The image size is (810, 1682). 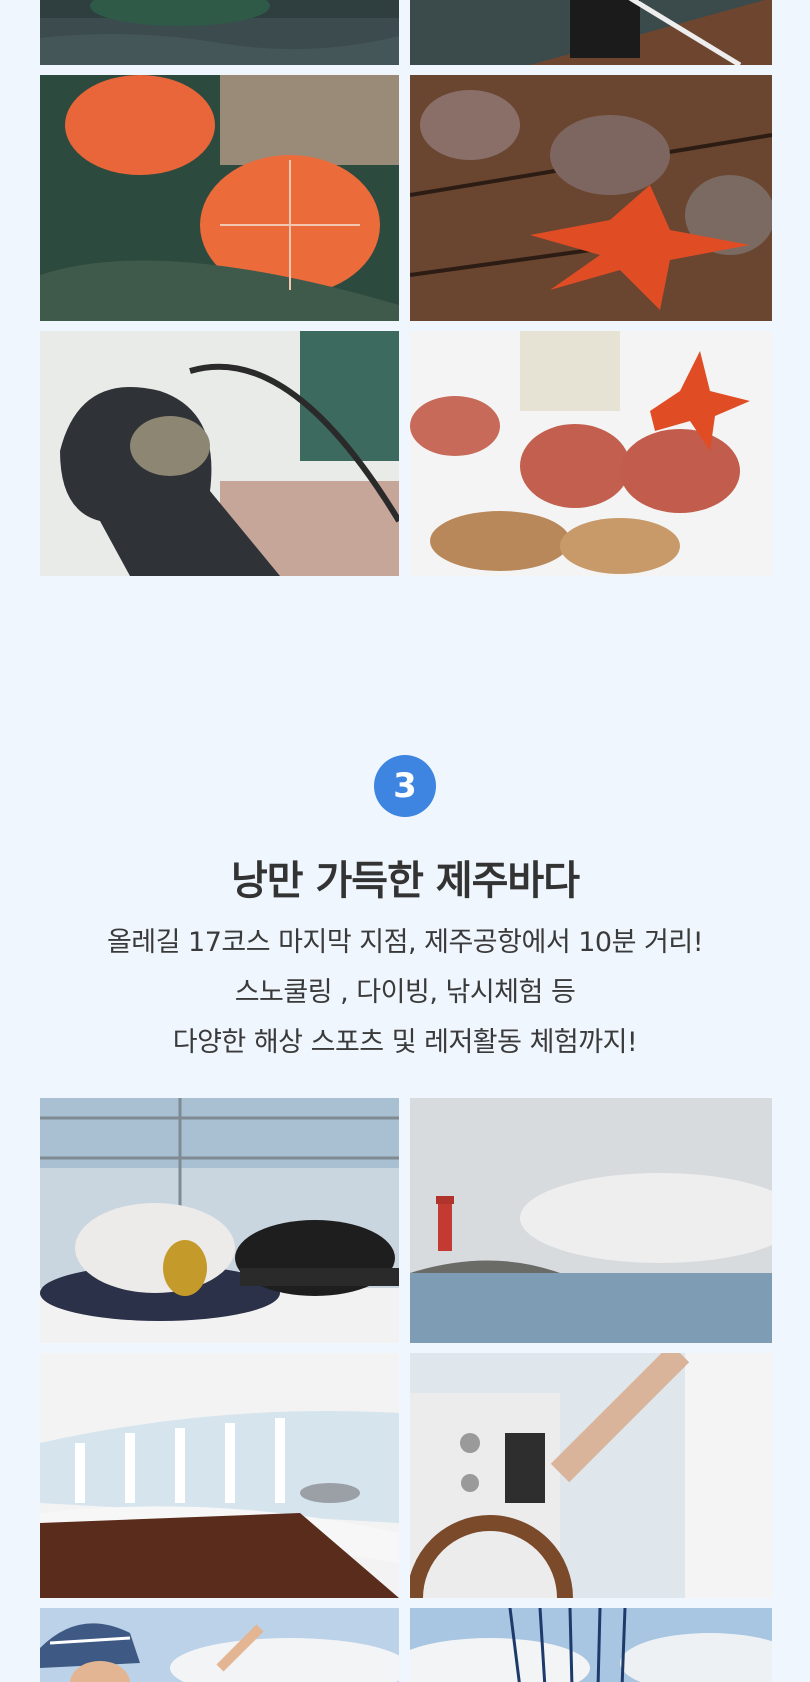 What do you see at coordinates (591, 1220) in the screenshot?
I see `photo-red-lighthouse-sea` at bounding box center [591, 1220].